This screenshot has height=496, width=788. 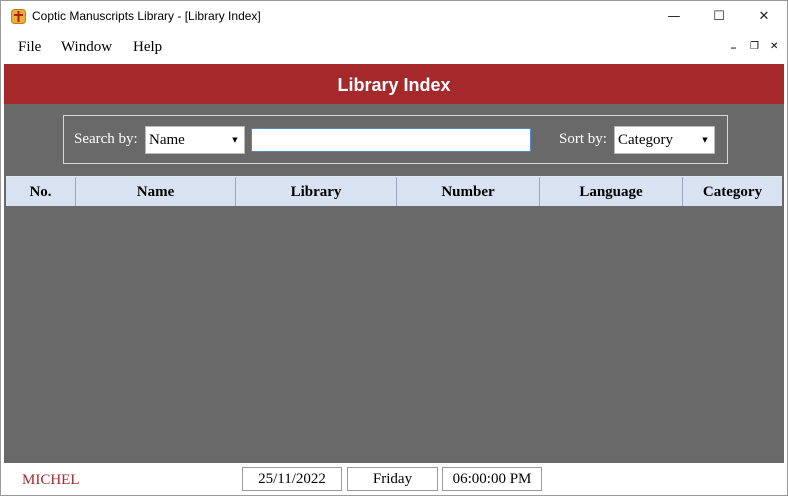 I want to click on page-title-banner: Library Index, so click(x=394, y=84).